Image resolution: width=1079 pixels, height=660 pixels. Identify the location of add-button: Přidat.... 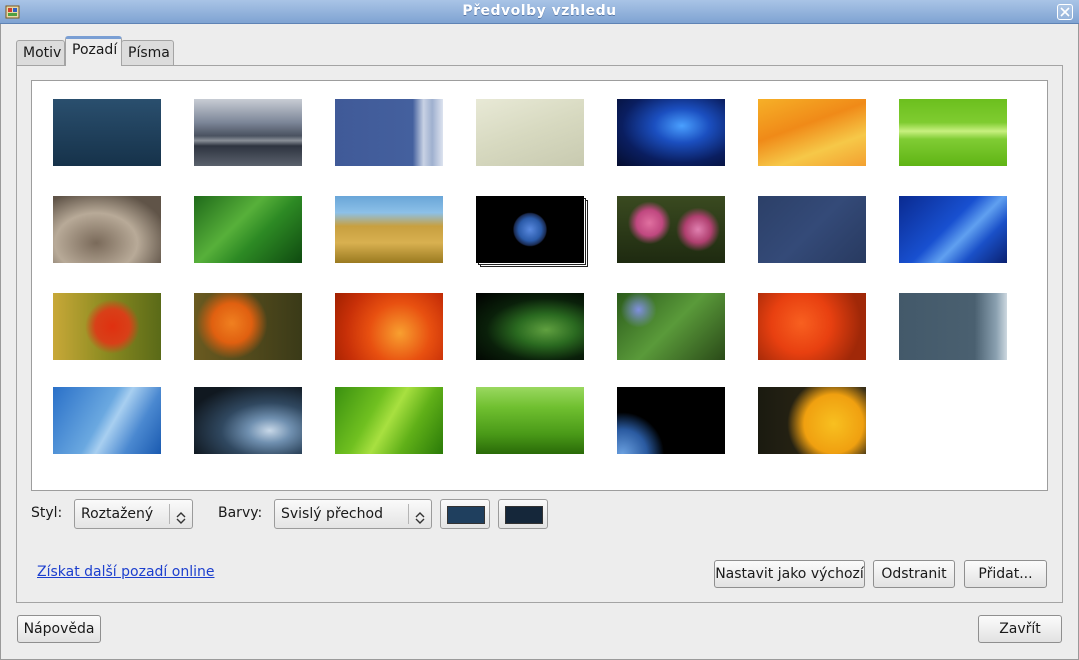
(1005, 574).